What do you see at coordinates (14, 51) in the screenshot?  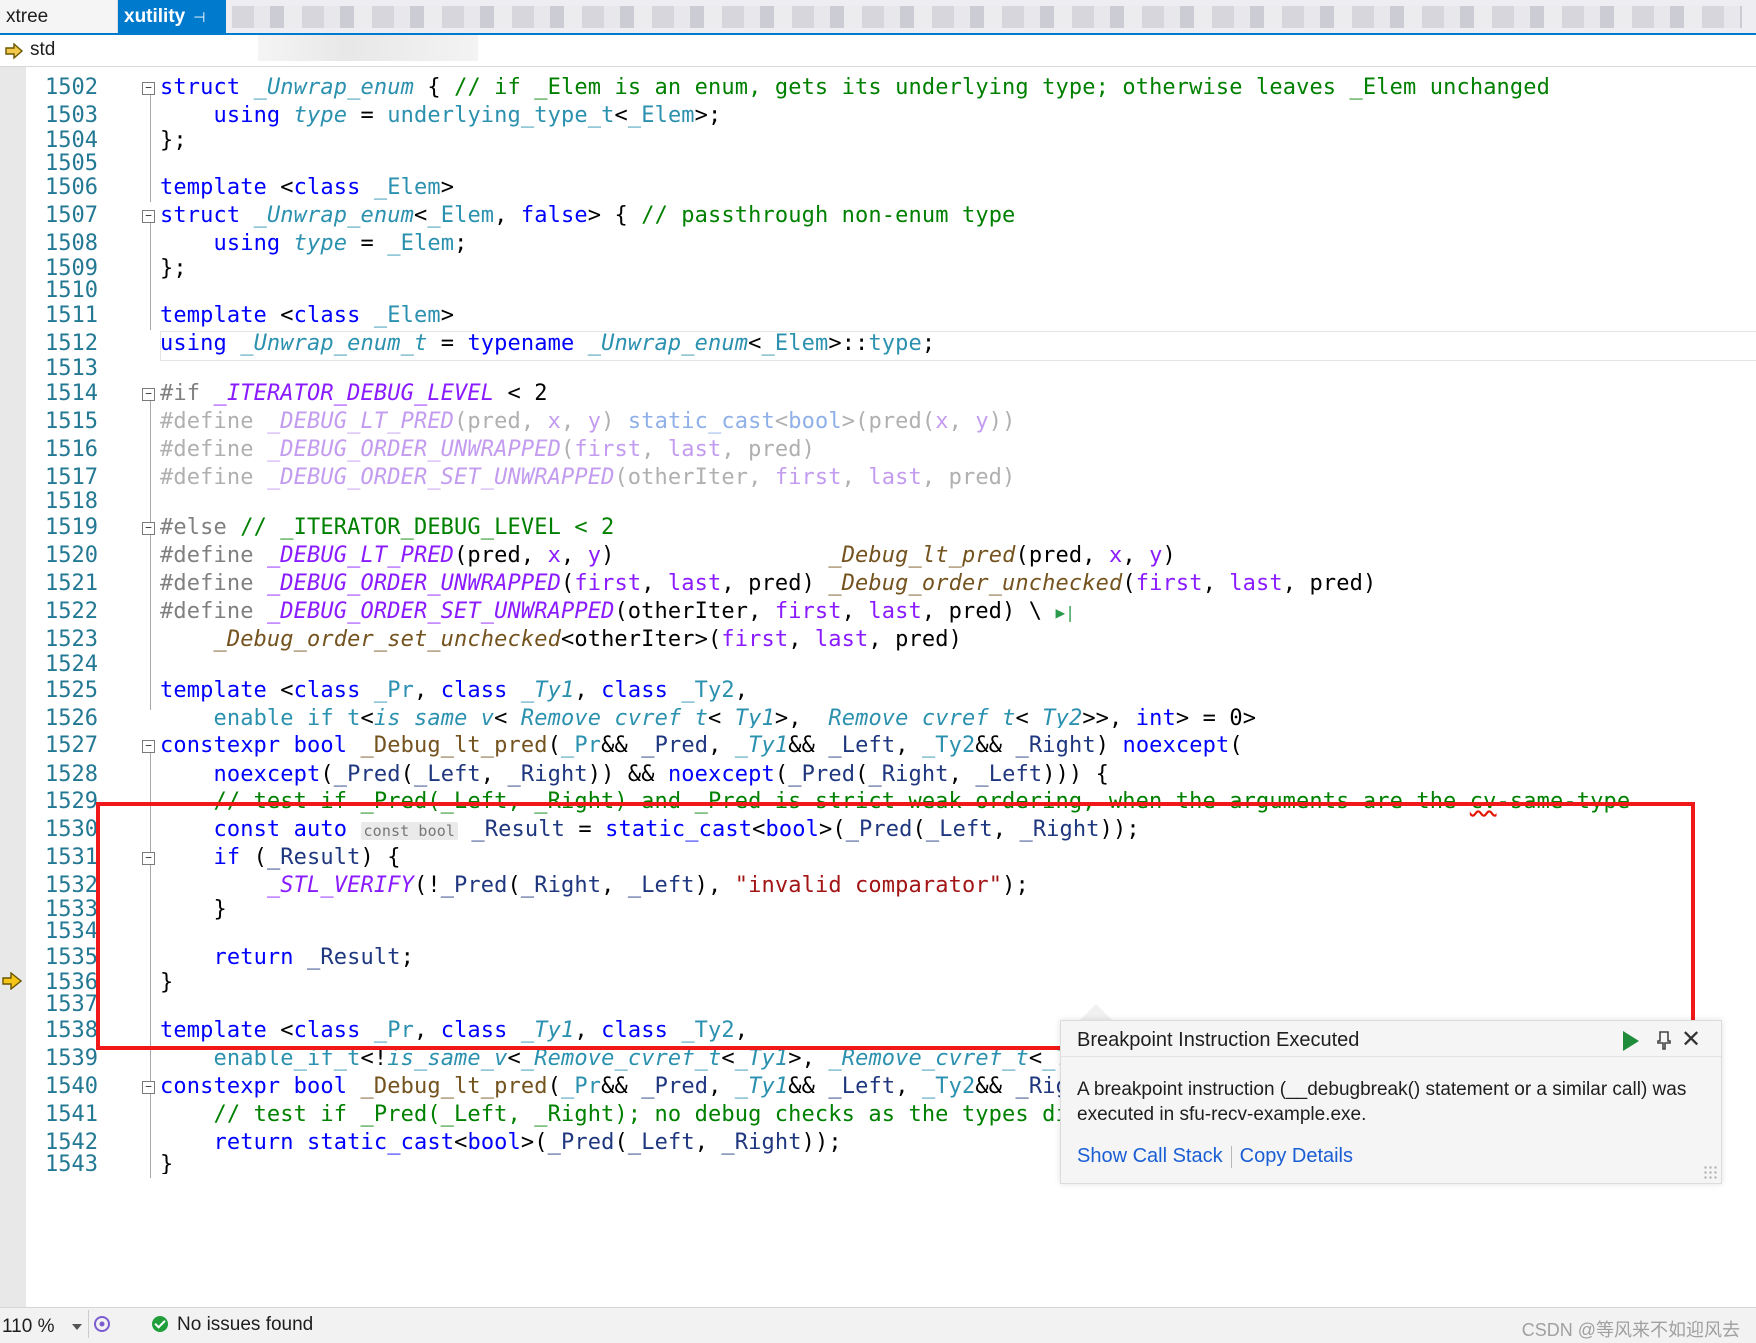 I see `namespace-icon` at bounding box center [14, 51].